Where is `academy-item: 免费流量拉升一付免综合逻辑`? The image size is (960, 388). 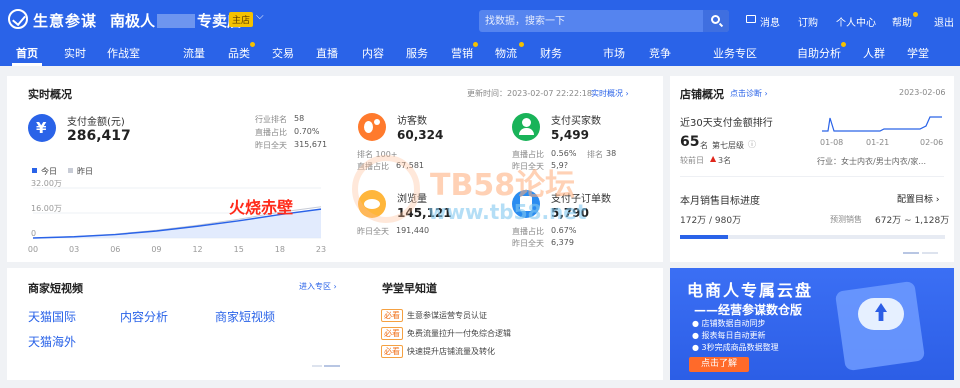
academy-item: 免费流量拉升一付免综合逻辑 is located at coordinates (459, 333).